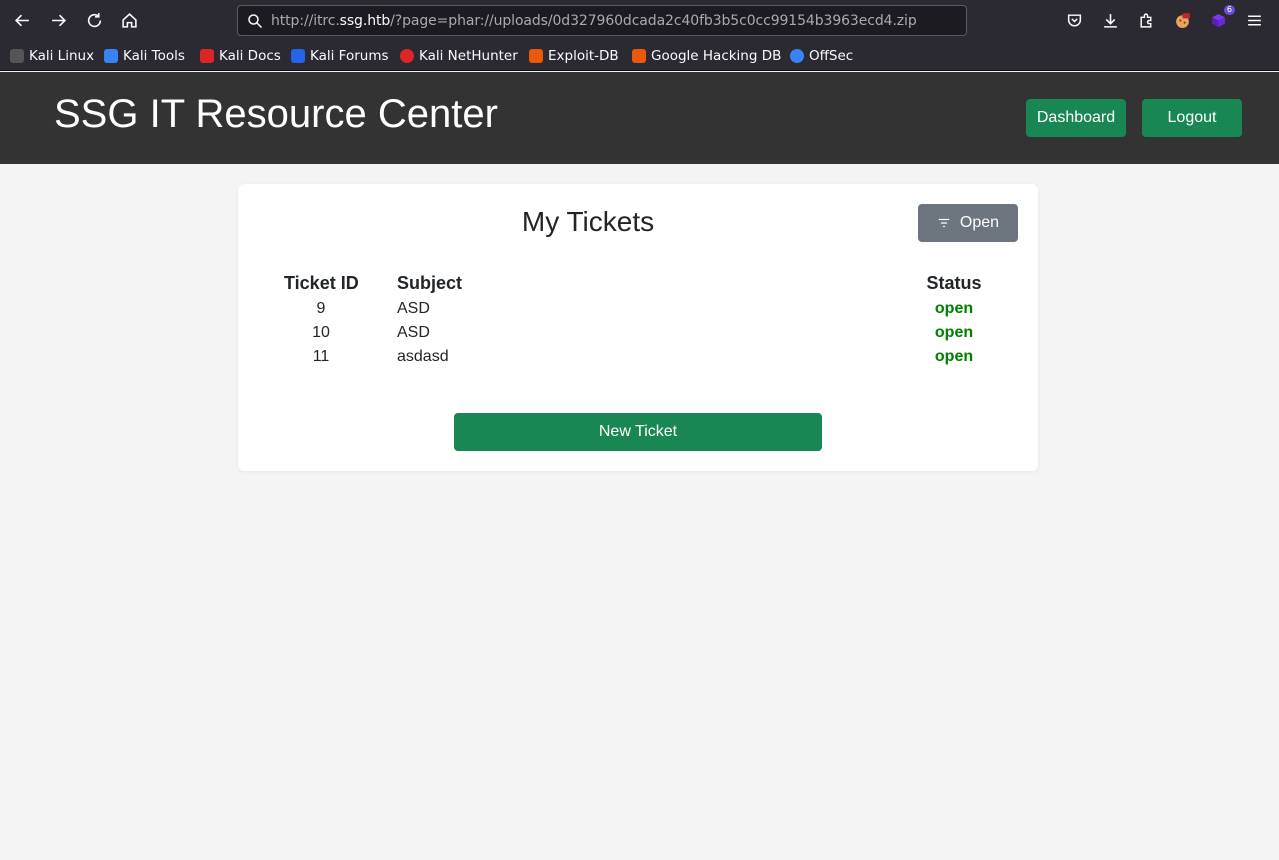 The height and width of the screenshot is (860, 1279). Describe the element at coordinates (468, 56) in the screenshot. I see `bookmark-label: Kali NetHunter` at that location.